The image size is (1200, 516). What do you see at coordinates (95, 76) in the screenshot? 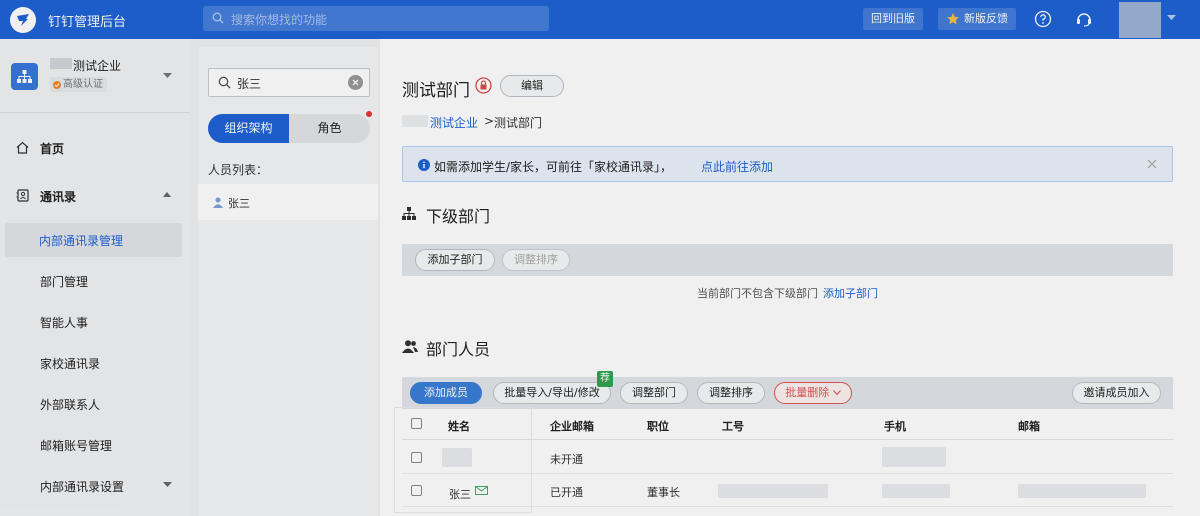
I see `enterprise-switcher: 测试企业 高级认证` at bounding box center [95, 76].